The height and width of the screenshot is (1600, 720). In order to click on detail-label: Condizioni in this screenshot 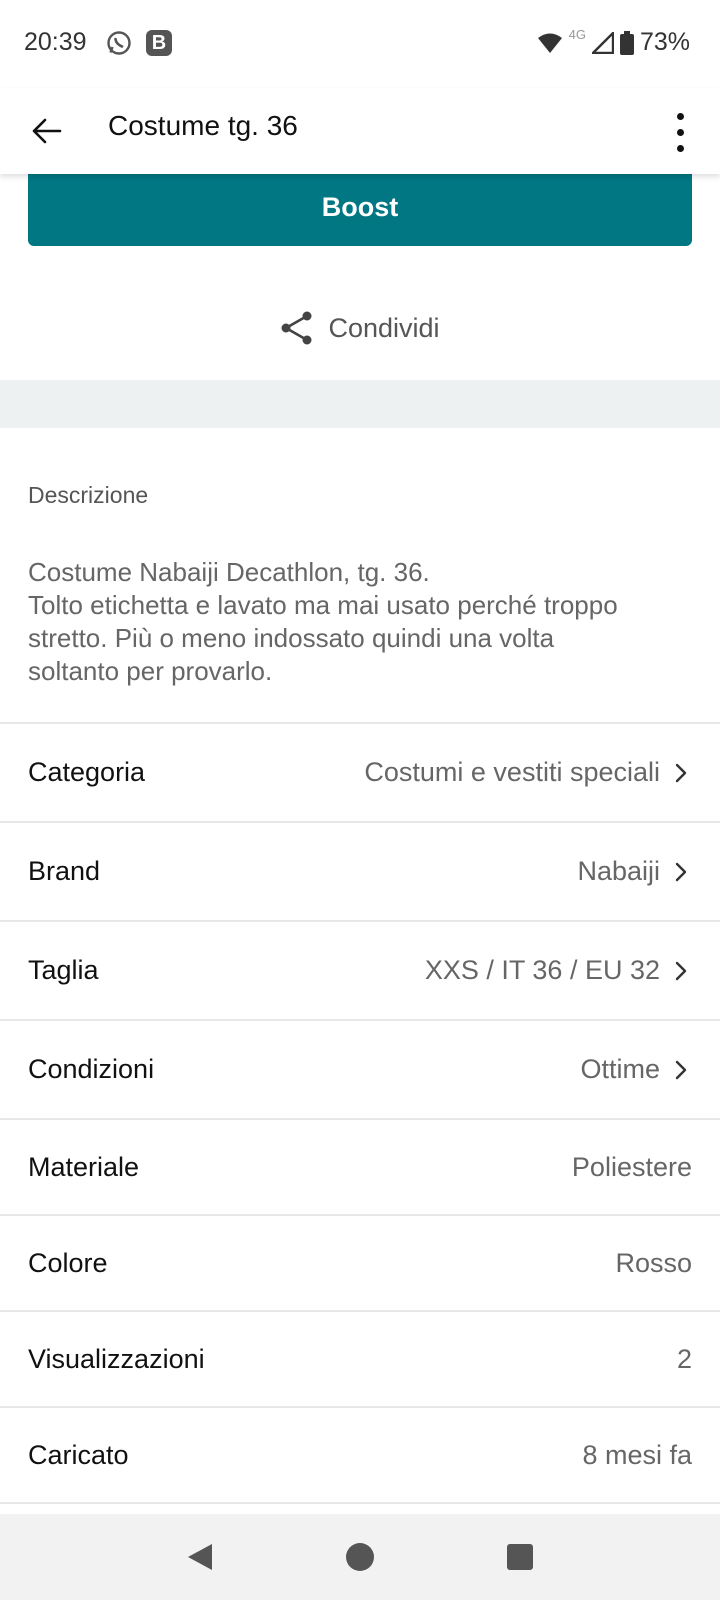, I will do `click(91, 1069)`.